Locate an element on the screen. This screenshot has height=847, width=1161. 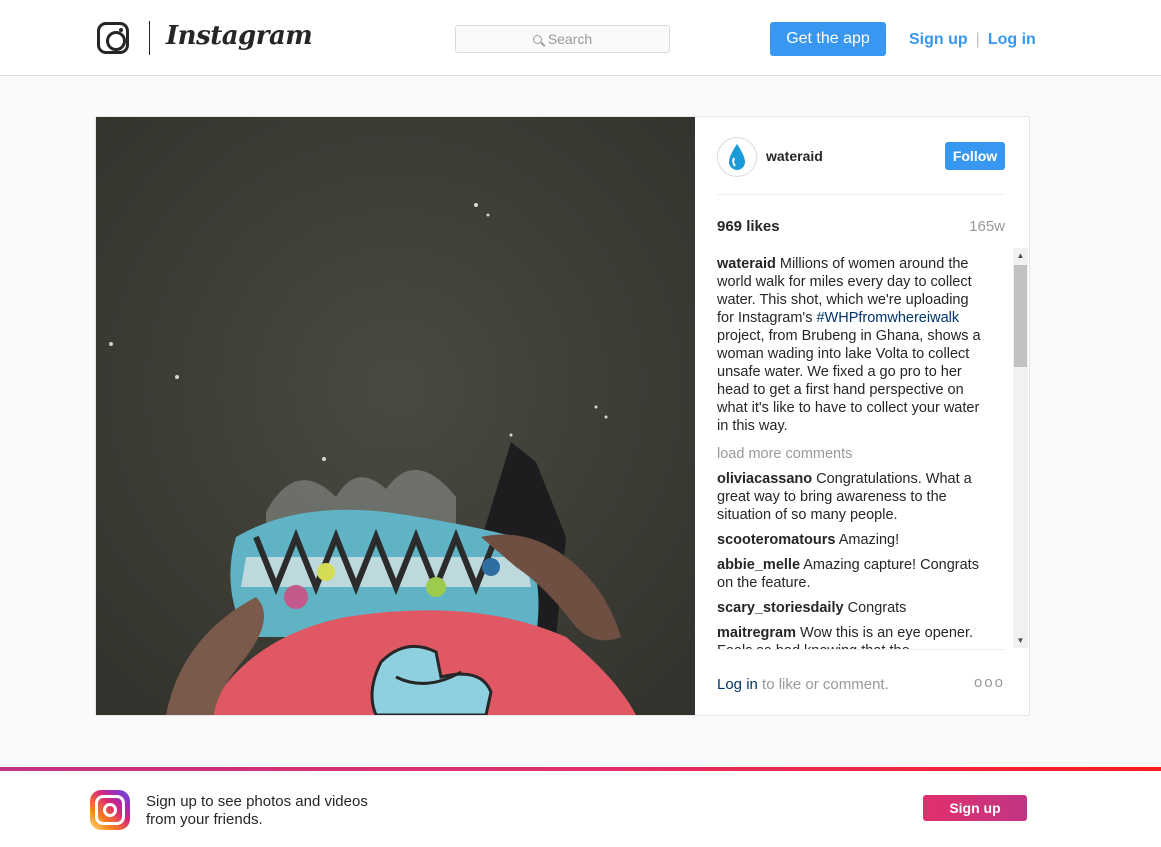
comment-username: maitregram is located at coordinates (756, 633).